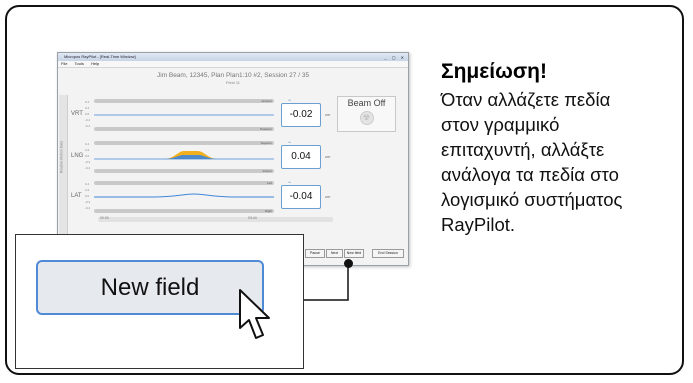 This screenshot has width=693, height=383. What do you see at coordinates (254, 314) in the screenshot?
I see `mouse-pointer-icon` at bounding box center [254, 314].